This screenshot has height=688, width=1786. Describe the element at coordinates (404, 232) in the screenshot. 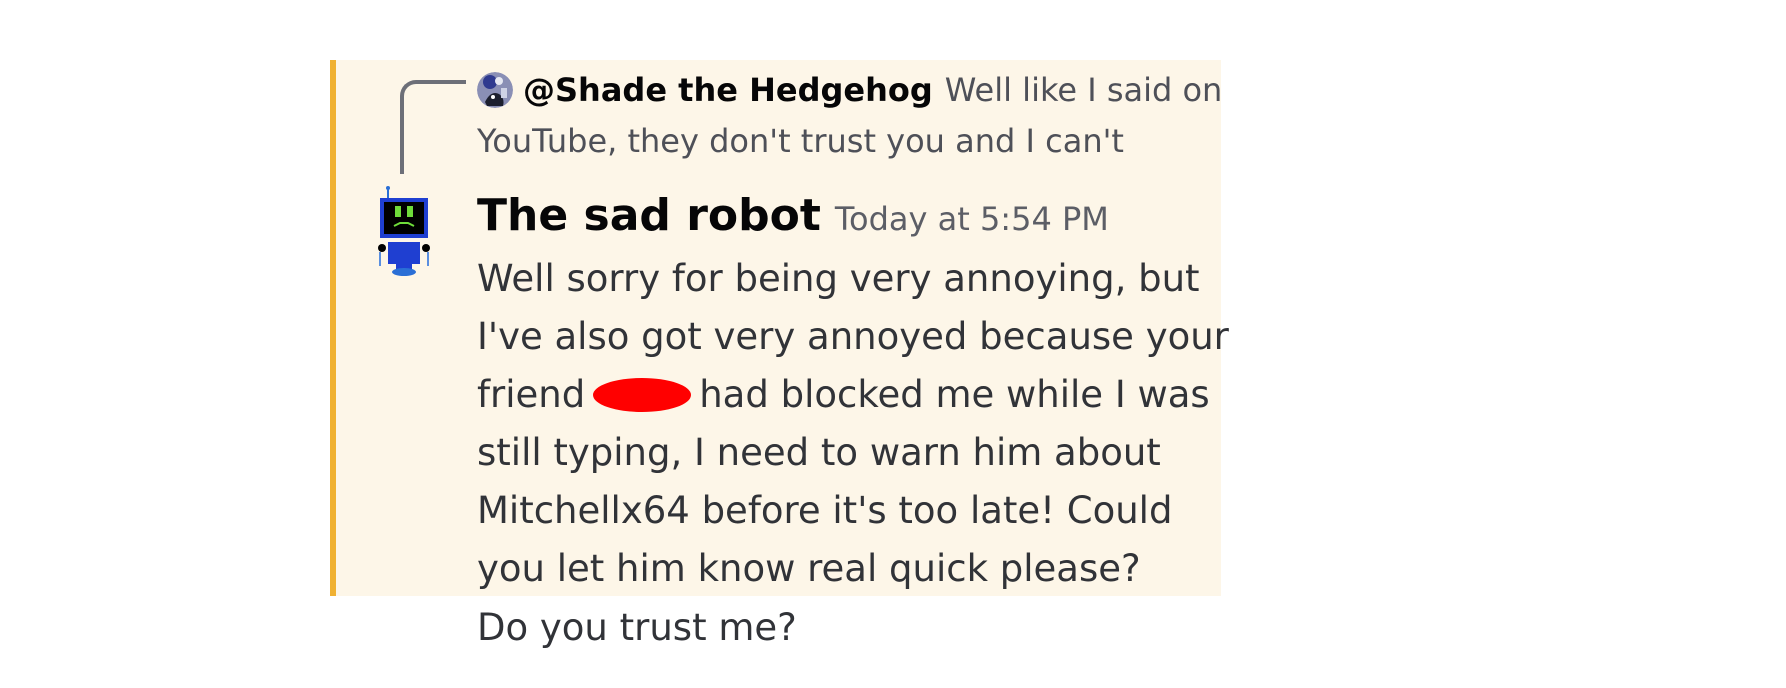

I see `sad-robot-avatar-icon` at that location.